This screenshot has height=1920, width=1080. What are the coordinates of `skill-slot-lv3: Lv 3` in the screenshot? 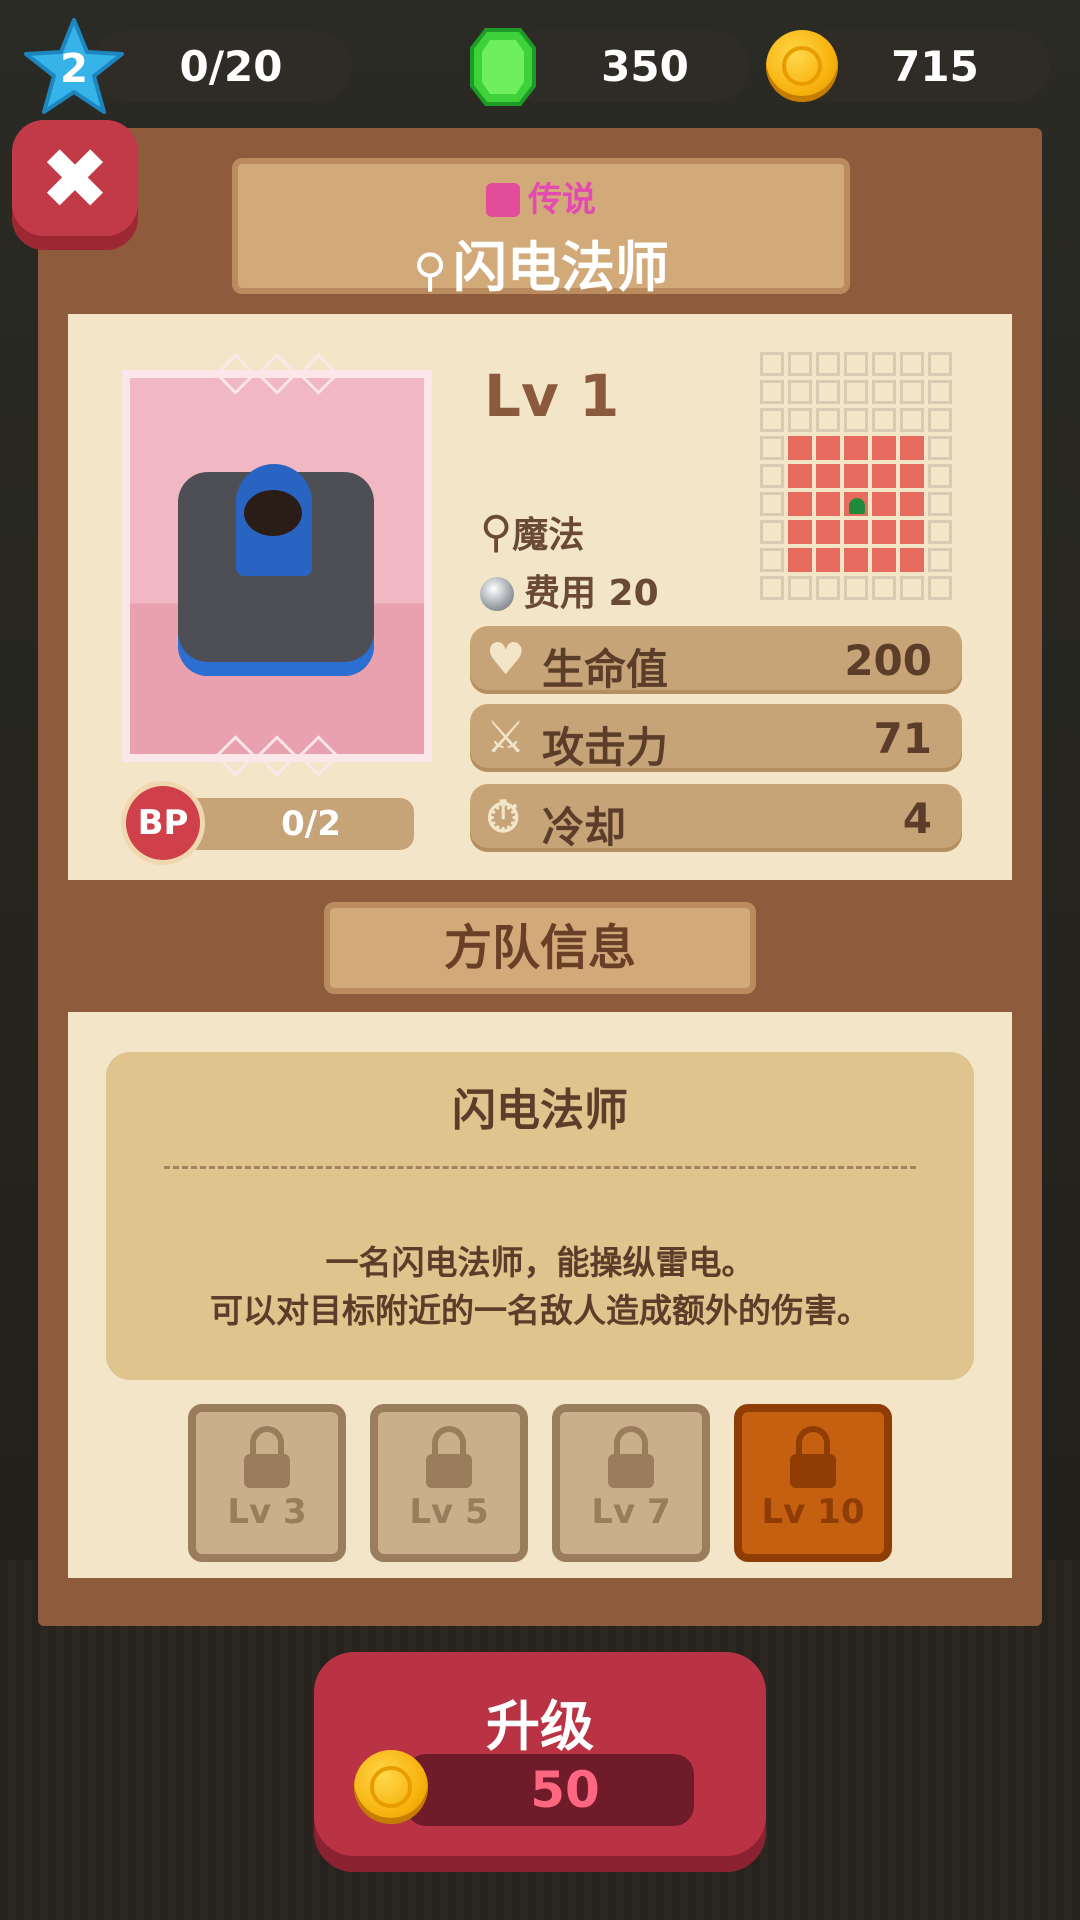 It's located at (267, 1483).